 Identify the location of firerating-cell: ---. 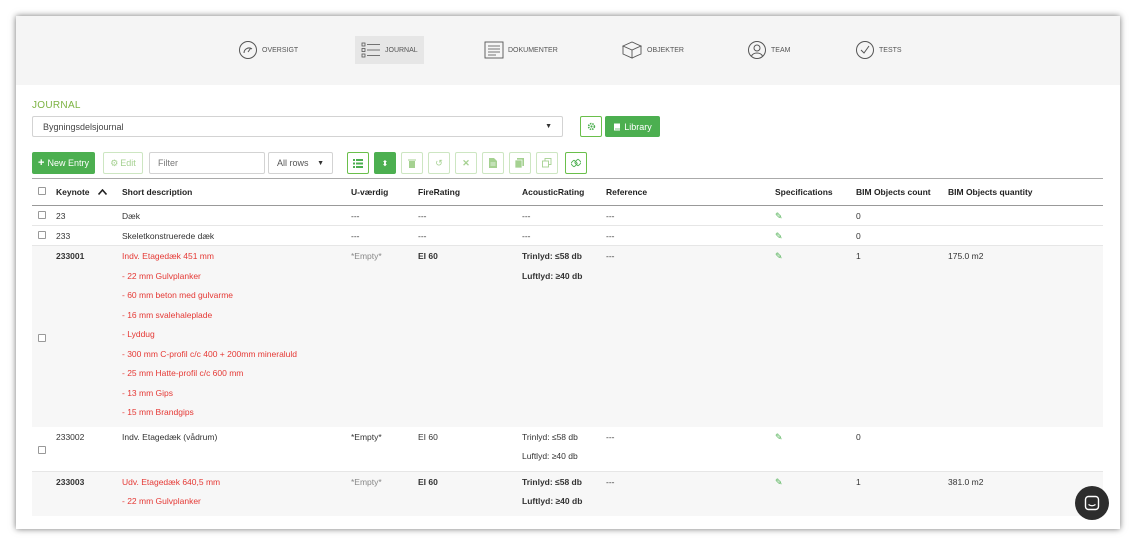
(422, 216).